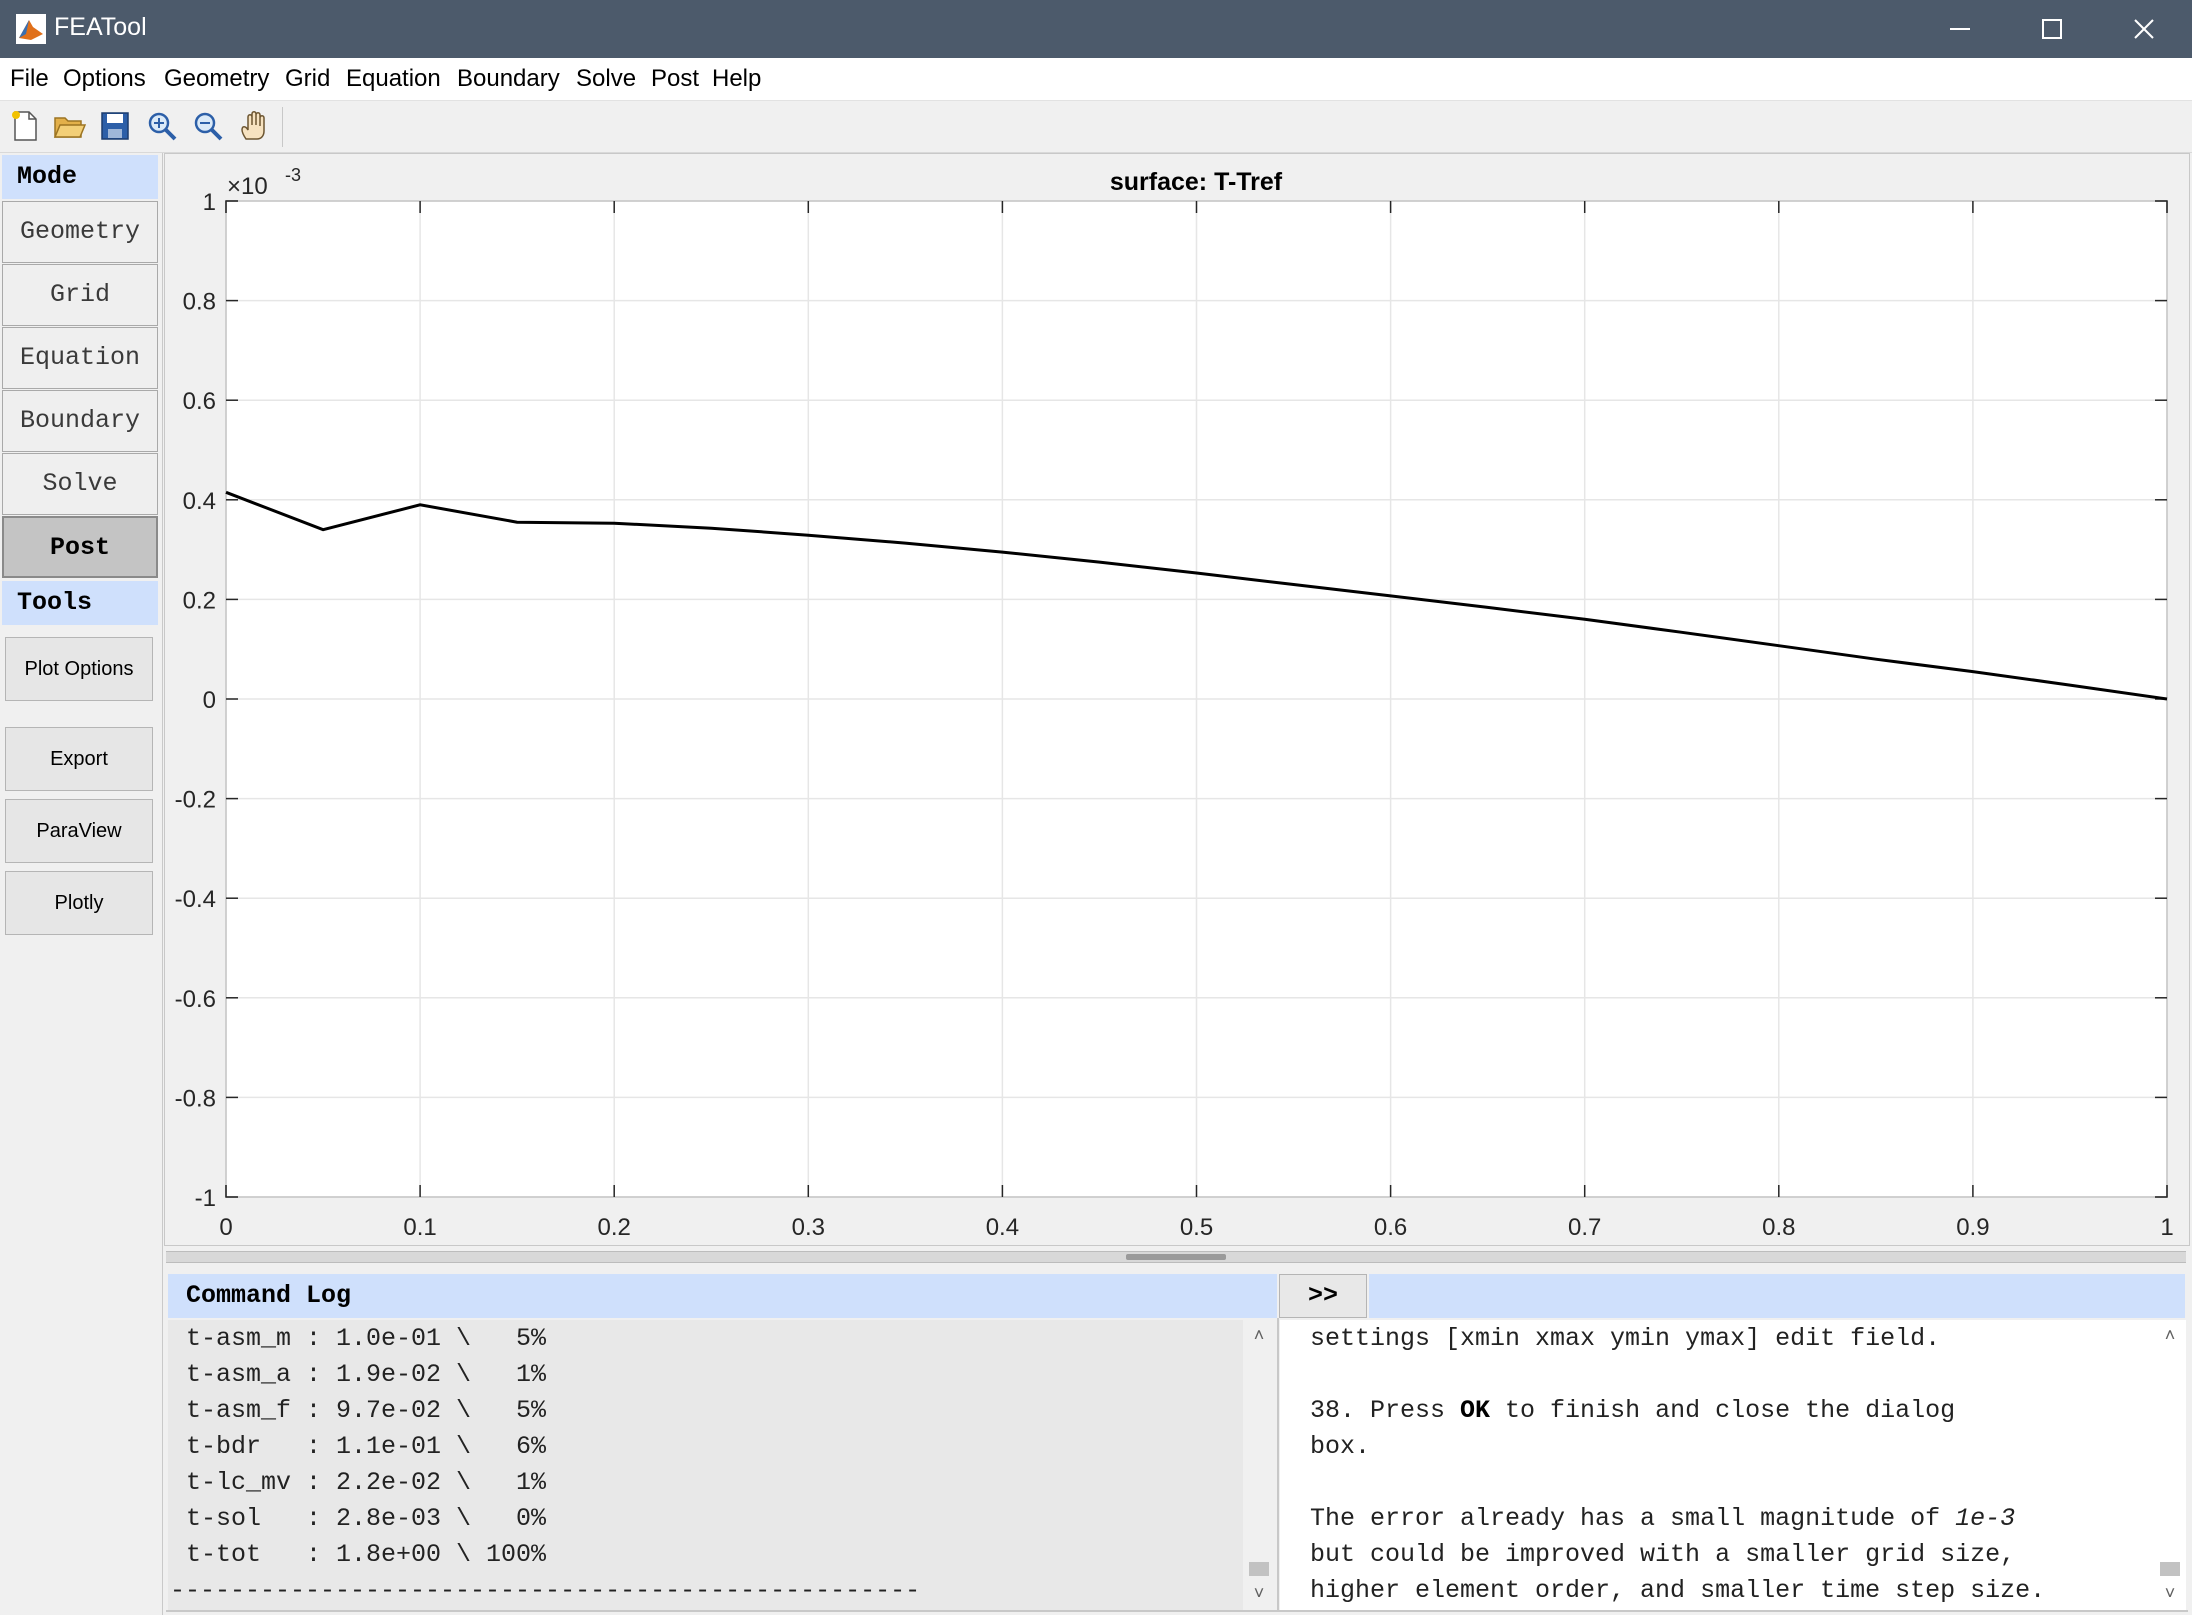  What do you see at coordinates (209, 700) in the screenshot?
I see `y-tick-label: 0` at bounding box center [209, 700].